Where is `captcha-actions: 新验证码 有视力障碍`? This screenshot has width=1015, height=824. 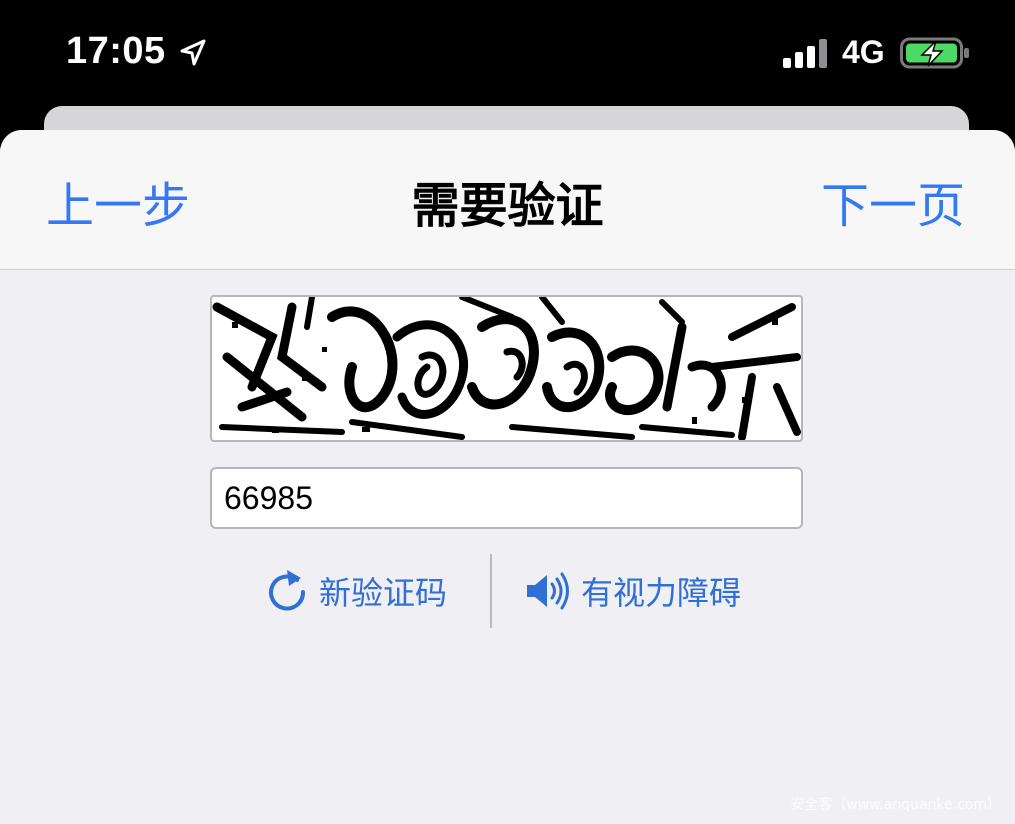
captcha-actions: 新验证码 有视力障碍 is located at coordinates (507, 590).